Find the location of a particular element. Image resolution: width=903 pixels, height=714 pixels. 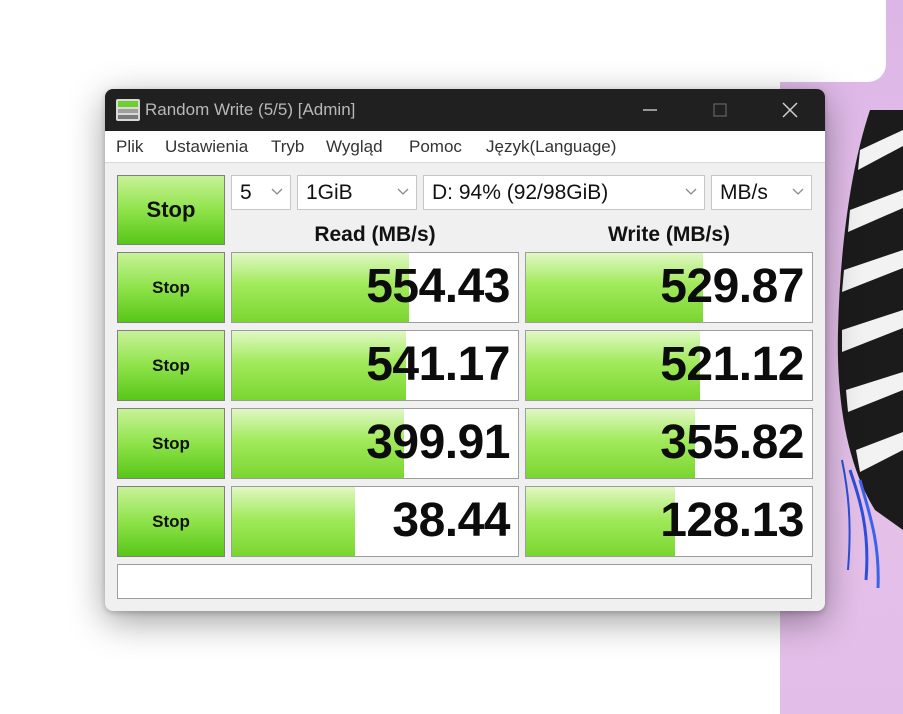

read-progress-bar is located at coordinates (293, 521).